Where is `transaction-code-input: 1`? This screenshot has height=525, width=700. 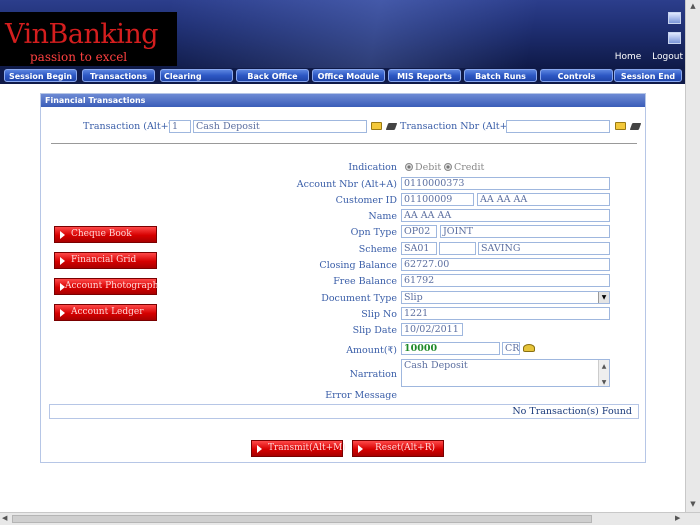 transaction-code-input: 1 is located at coordinates (180, 126).